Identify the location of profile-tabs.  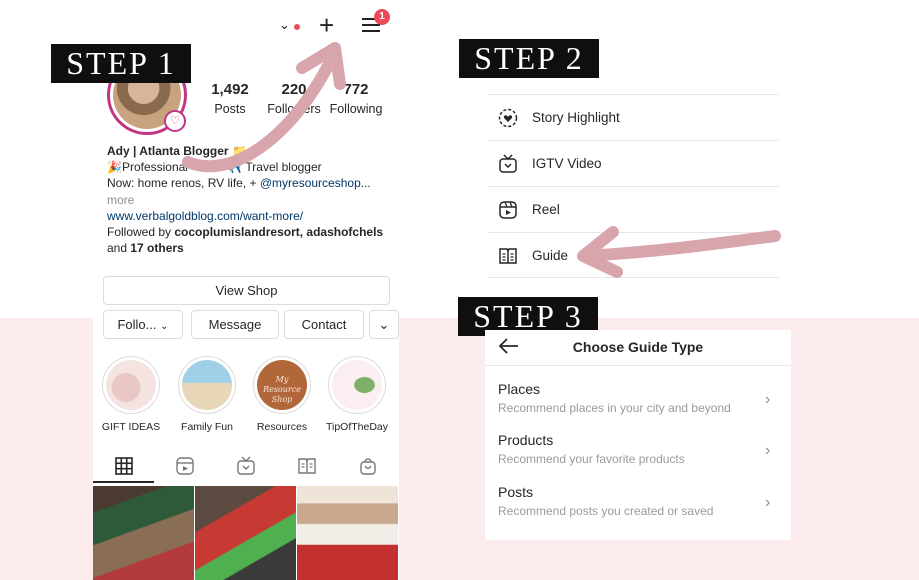
(246, 466).